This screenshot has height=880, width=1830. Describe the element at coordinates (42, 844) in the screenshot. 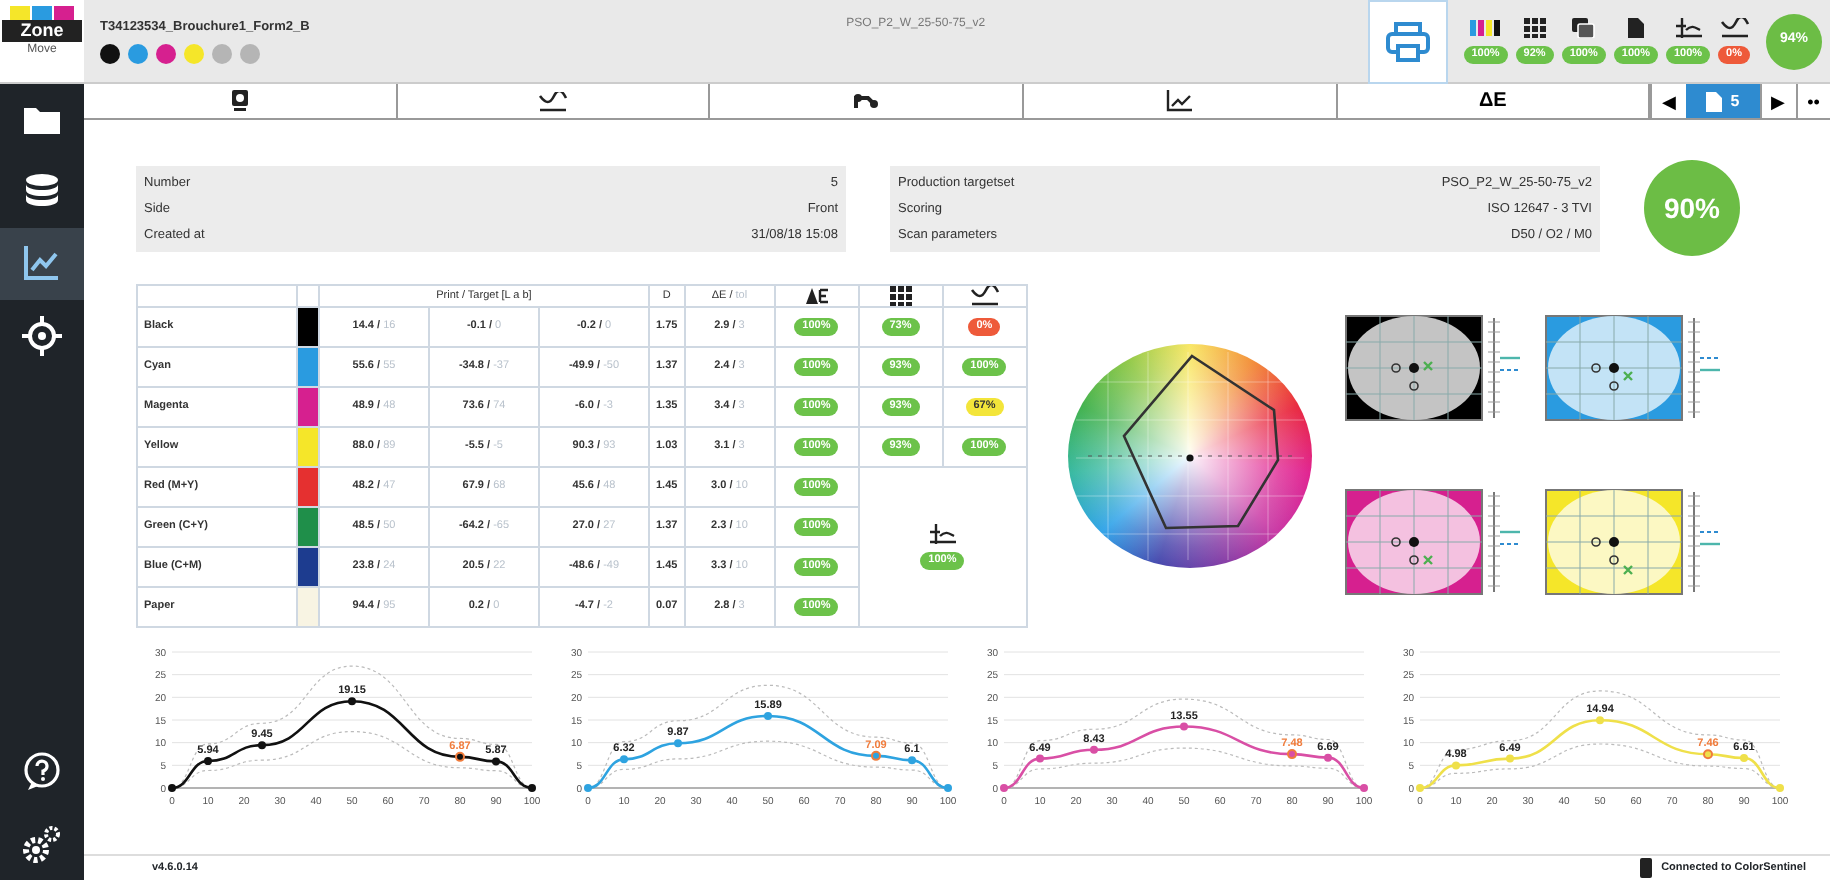

I see `settings-icon` at that location.